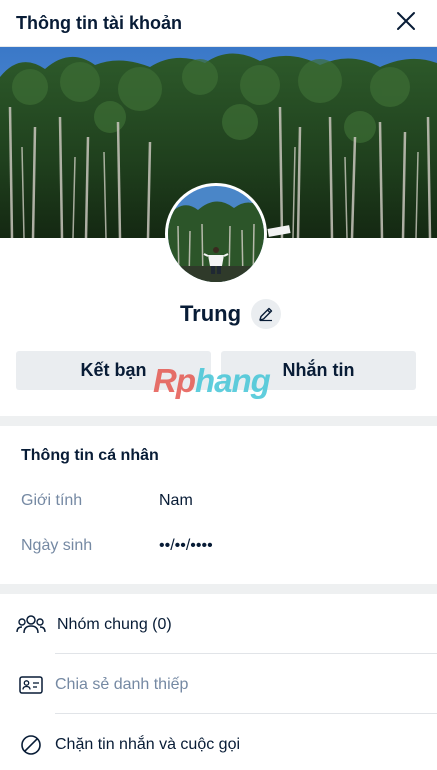 Image resolution: width=437 pixels, height=770 pixels. Describe the element at coordinates (218, 625) in the screenshot. I see `common-groups-item: Nhóm chung (0)` at that location.